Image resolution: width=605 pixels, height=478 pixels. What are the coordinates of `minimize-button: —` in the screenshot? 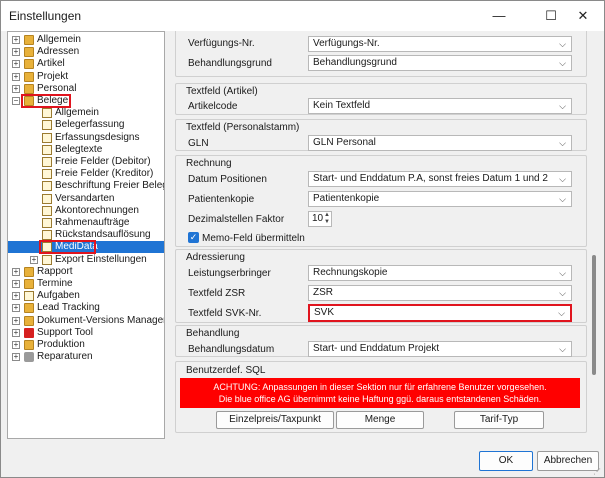 It's located at (499, 16).